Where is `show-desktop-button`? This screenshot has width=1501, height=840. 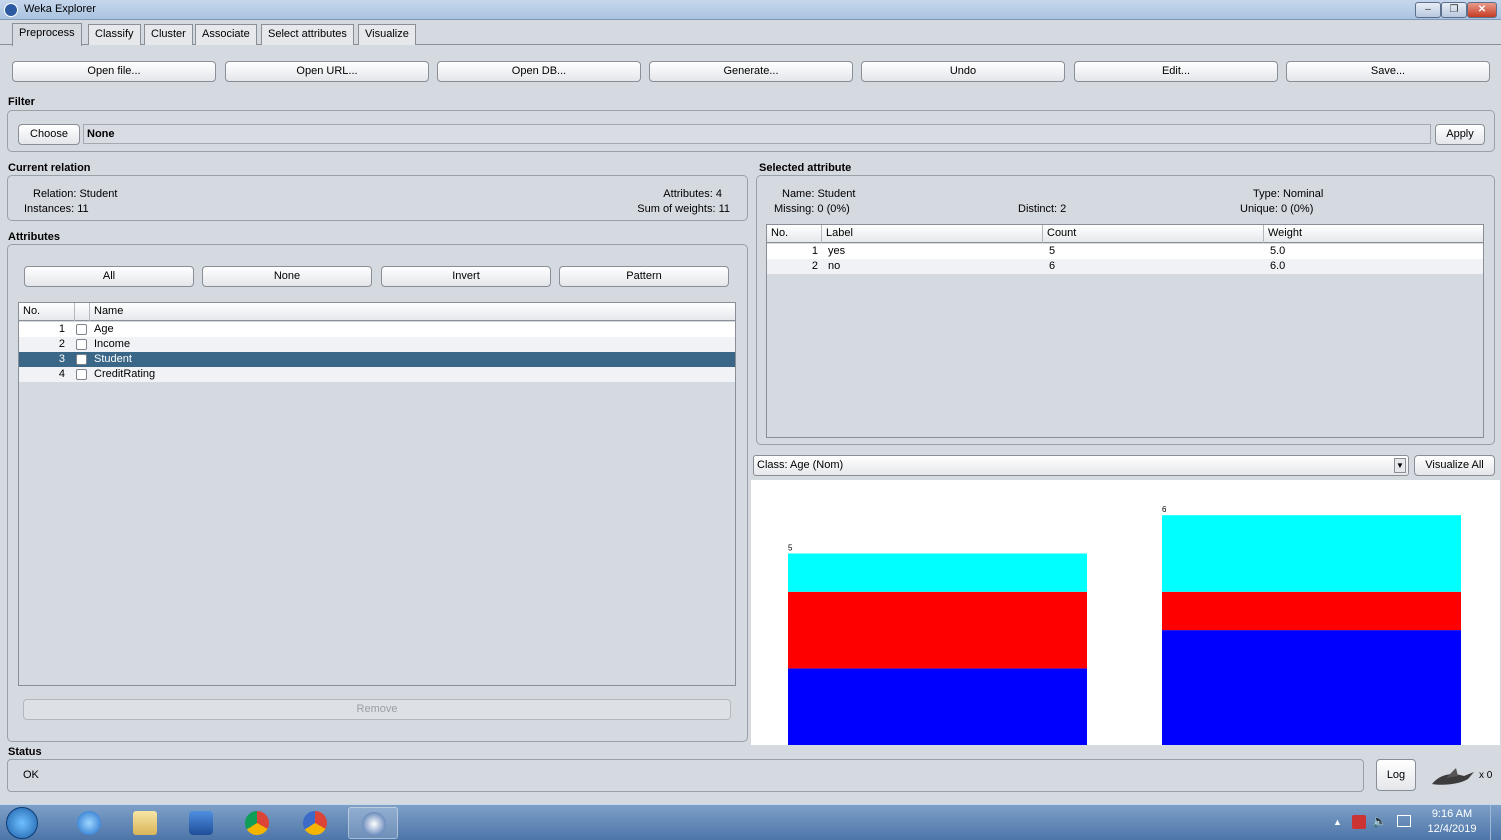
show-desktop-button is located at coordinates (1495, 822).